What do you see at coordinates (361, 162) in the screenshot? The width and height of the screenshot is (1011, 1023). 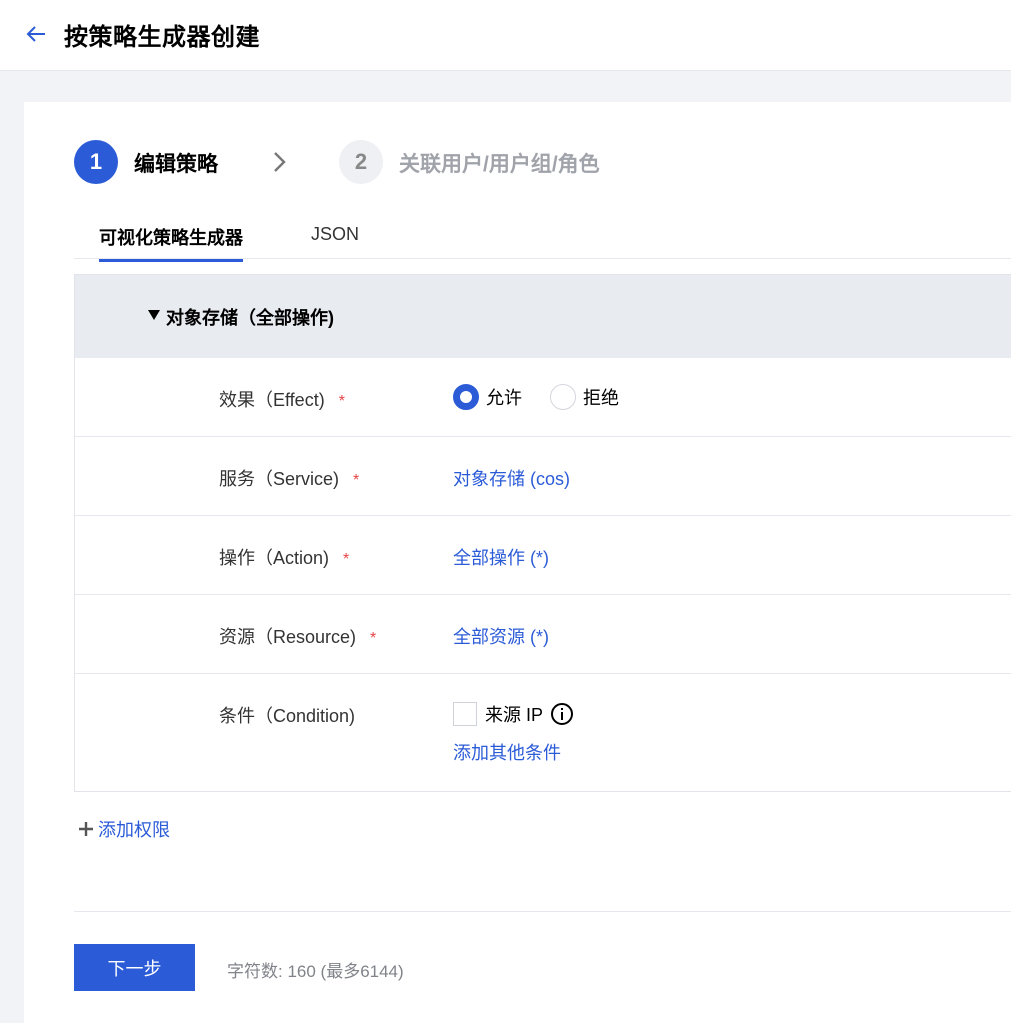 I see `step-2-indicator: 2` at bounding box center [361, 162].